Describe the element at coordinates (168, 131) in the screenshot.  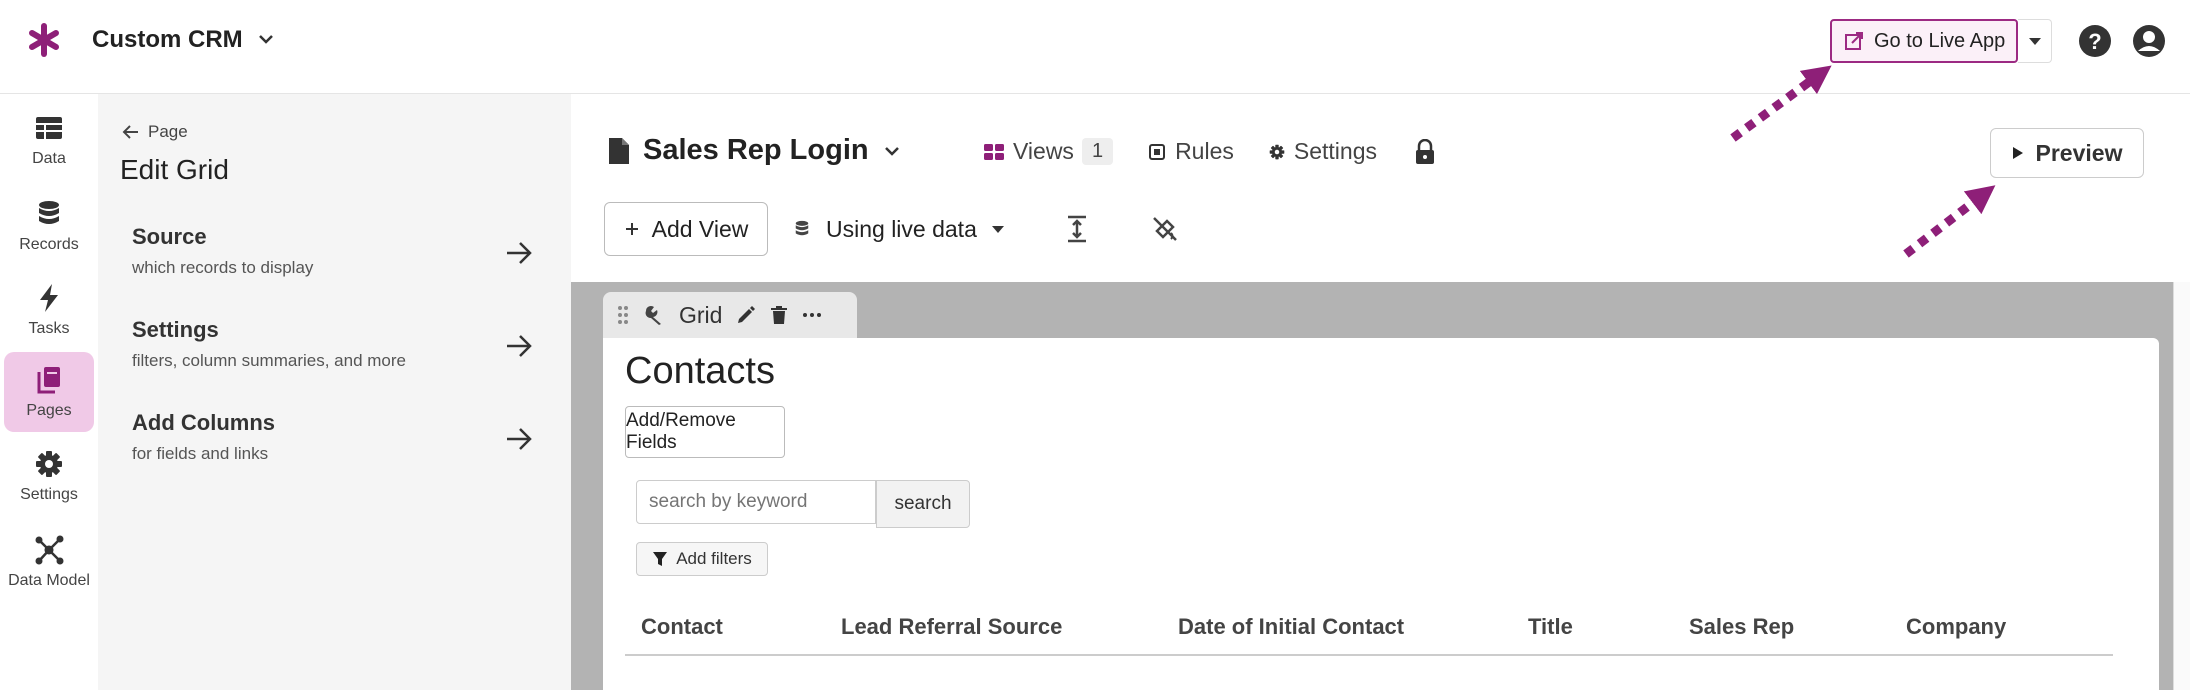
I see `back-link-label: Page` at that location.